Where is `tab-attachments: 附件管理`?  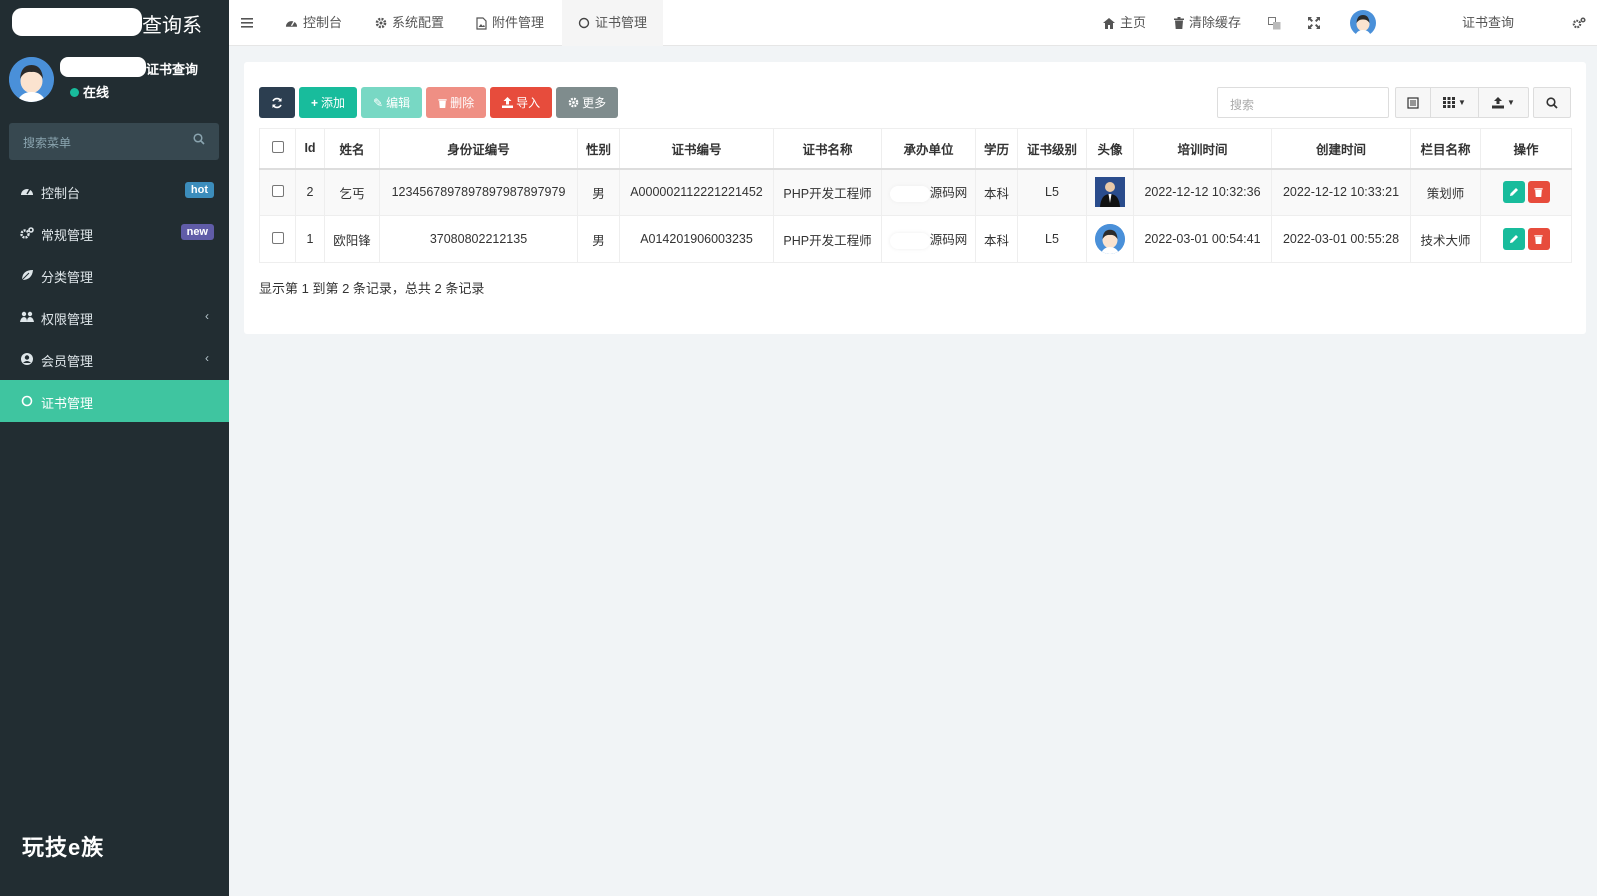
tab-attachments: 附件管理 is located at coordinates (510, 23).